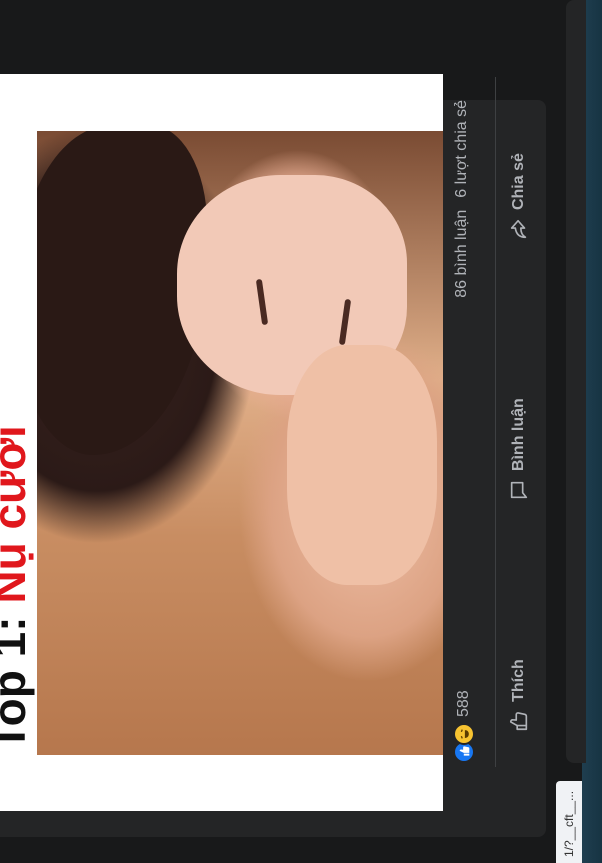 The height and width of the screenshot is (863, 602). Describe the element at coordinates (518, 680) in the screenshot. I see `like-label: Thích` at that location.